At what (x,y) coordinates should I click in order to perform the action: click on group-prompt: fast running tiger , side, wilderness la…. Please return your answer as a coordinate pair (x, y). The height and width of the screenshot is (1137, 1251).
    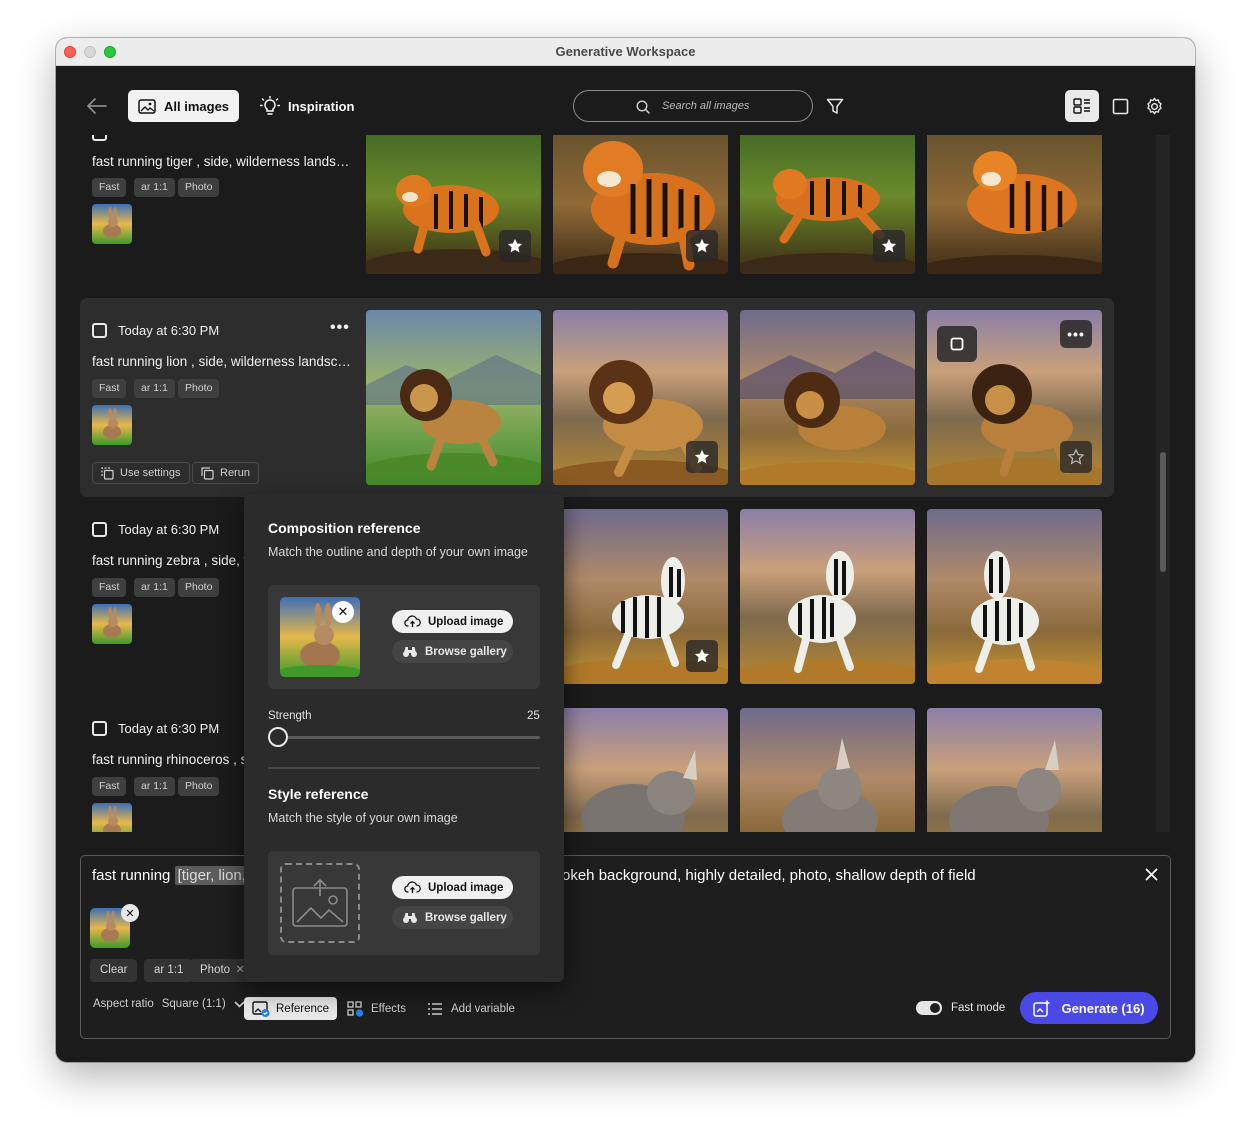
    Looking at the image, I should click on (223, 161).